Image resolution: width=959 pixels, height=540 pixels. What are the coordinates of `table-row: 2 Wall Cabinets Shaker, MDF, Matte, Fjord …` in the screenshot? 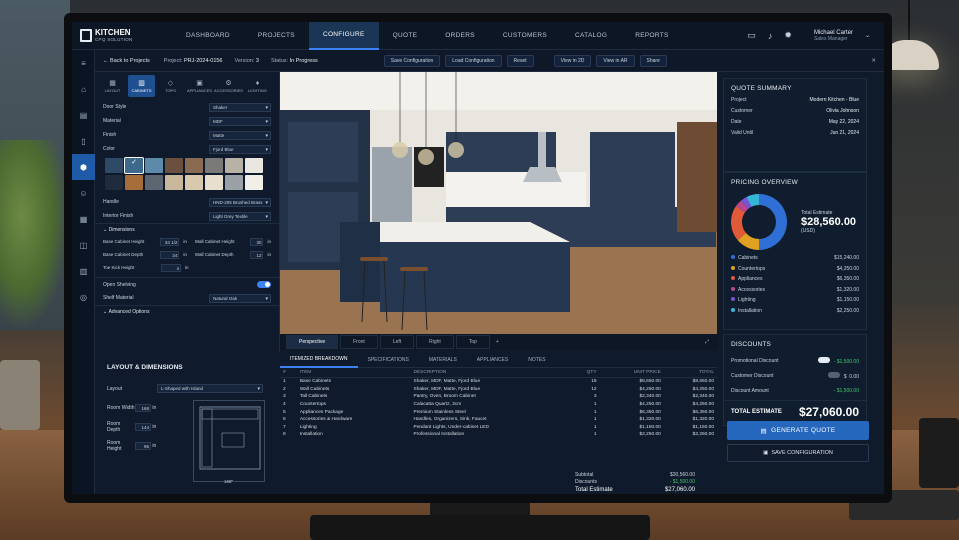 It's located at (498, 390).